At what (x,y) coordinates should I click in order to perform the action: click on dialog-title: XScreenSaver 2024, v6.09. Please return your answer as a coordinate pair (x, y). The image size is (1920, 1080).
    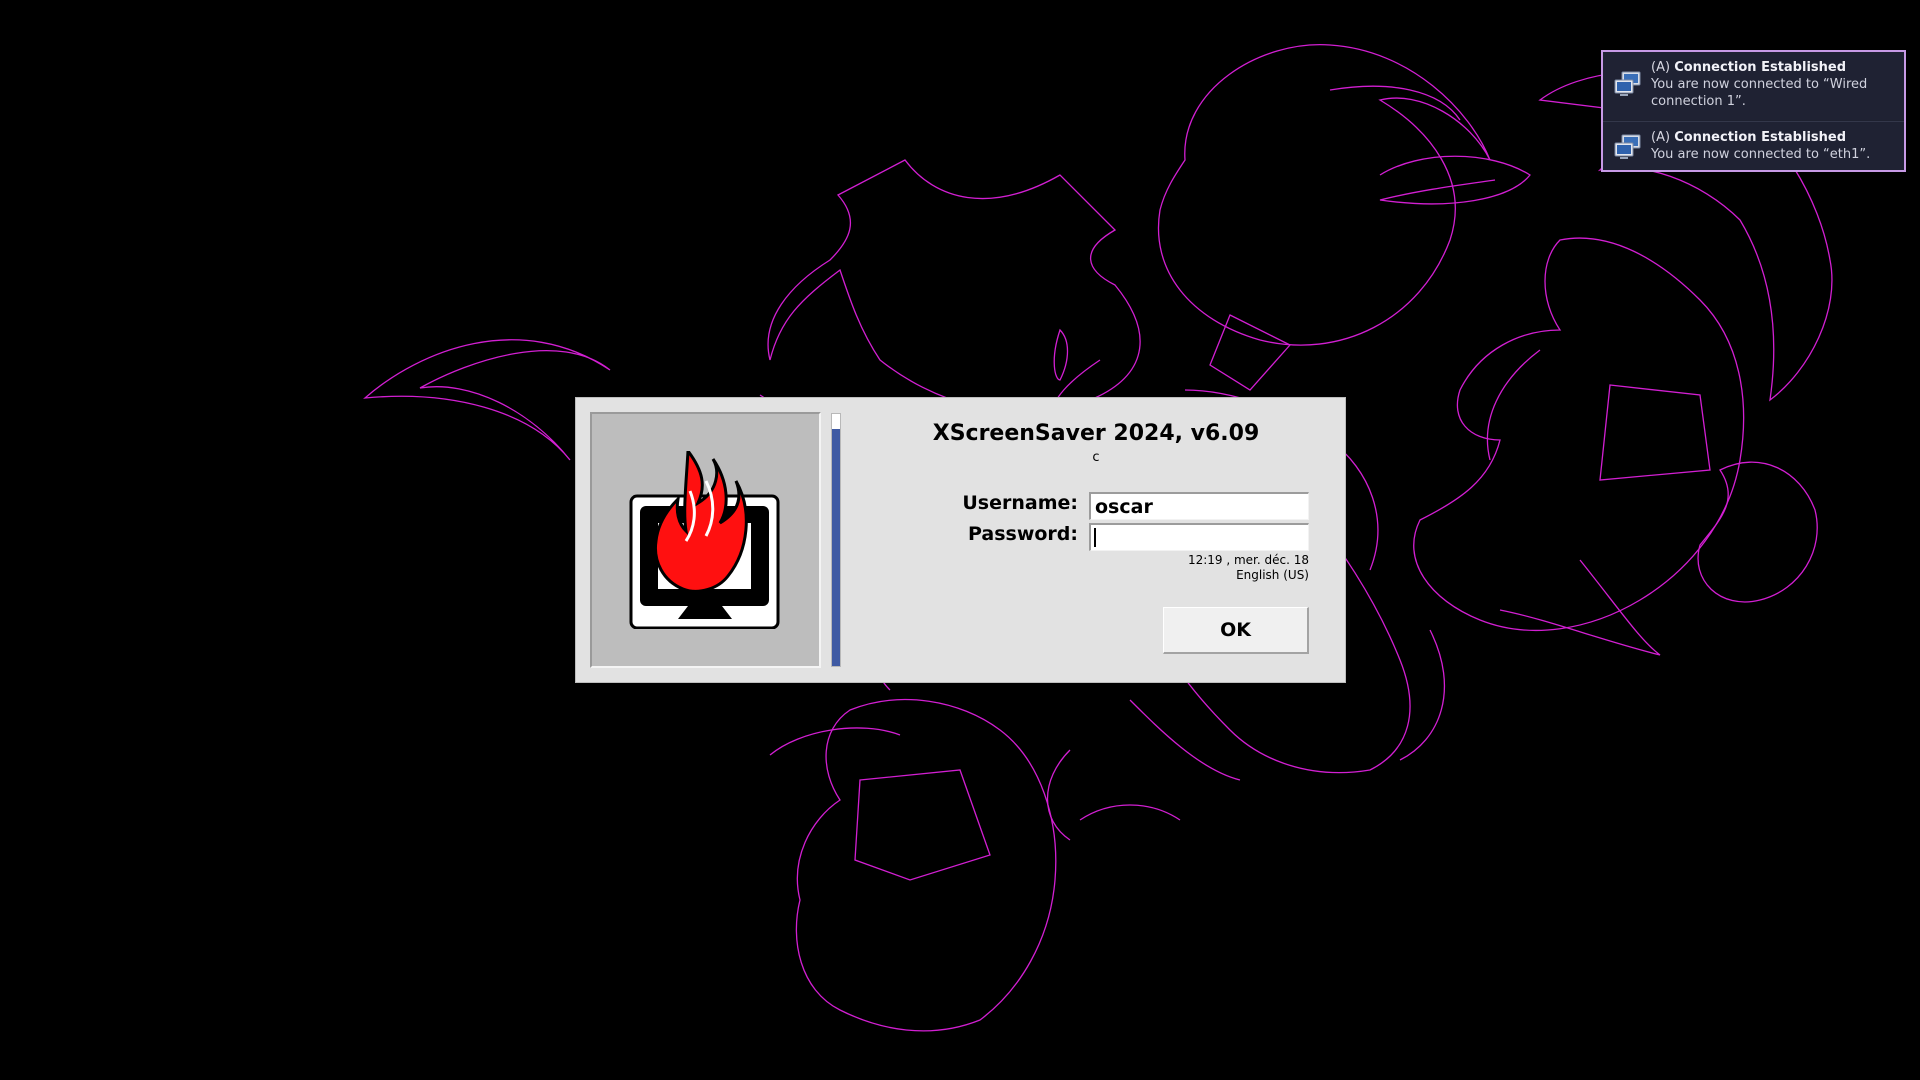
    Looking at the image, I should click on (1096, 433).